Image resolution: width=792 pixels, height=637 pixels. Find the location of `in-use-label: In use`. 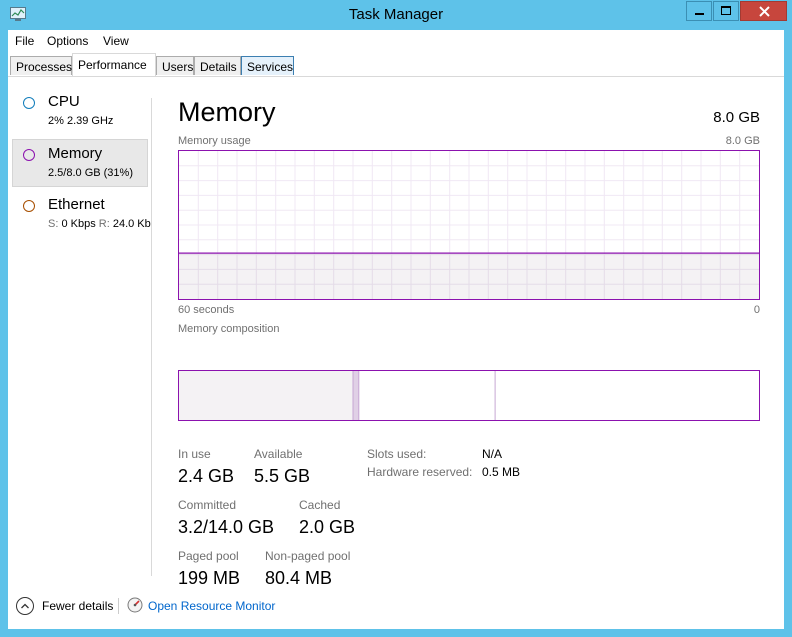

in-use-label: In use is located at coordinates (194, 454).